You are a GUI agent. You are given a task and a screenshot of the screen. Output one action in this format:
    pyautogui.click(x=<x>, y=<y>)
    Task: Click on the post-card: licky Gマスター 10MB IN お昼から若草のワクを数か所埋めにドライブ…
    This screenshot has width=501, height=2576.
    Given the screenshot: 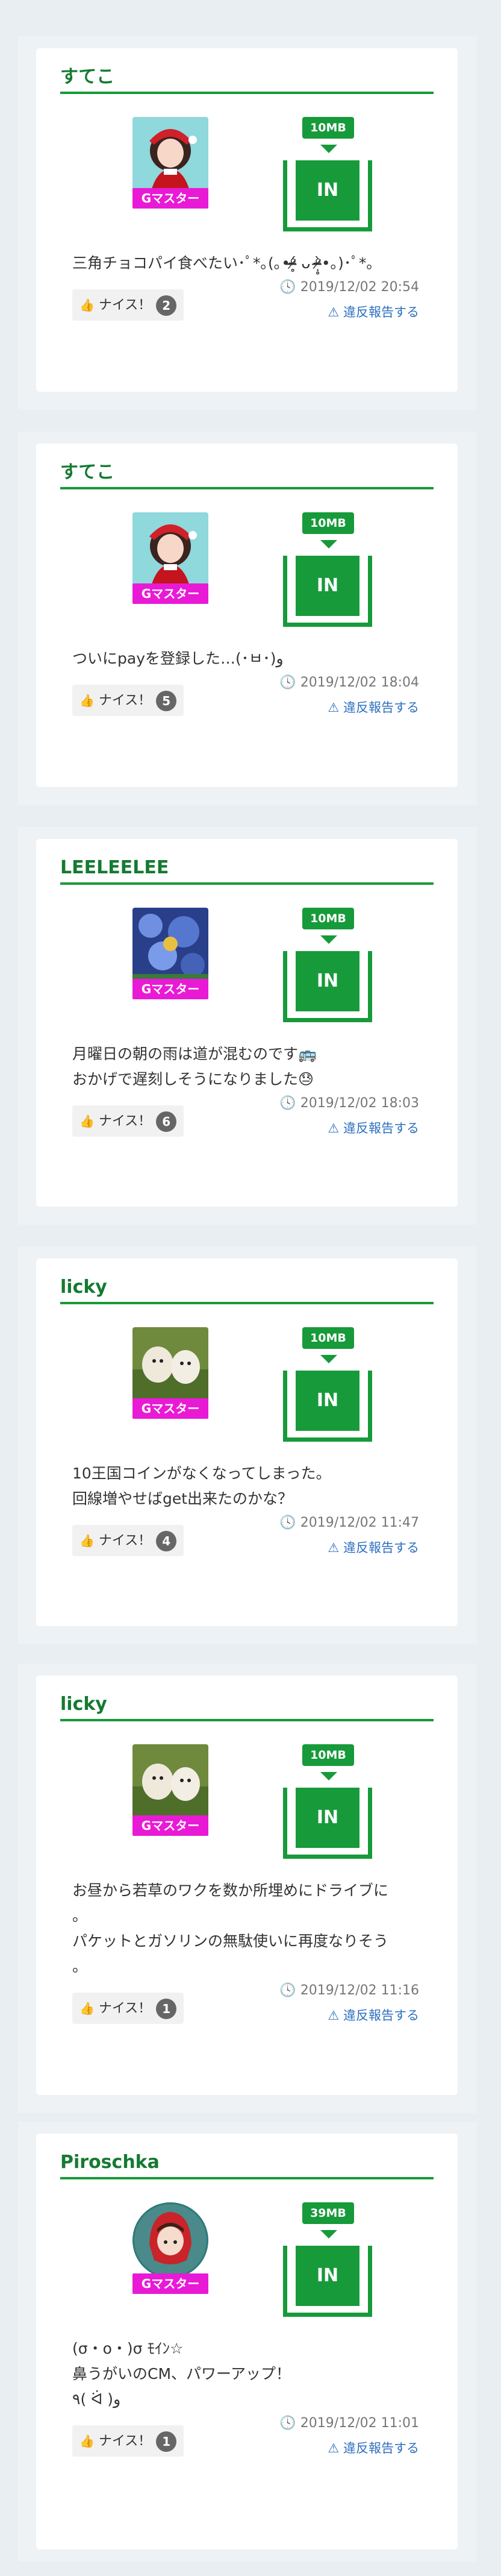 What is the action you would take?
    pyautogui.click(x=247, y=1885)
    